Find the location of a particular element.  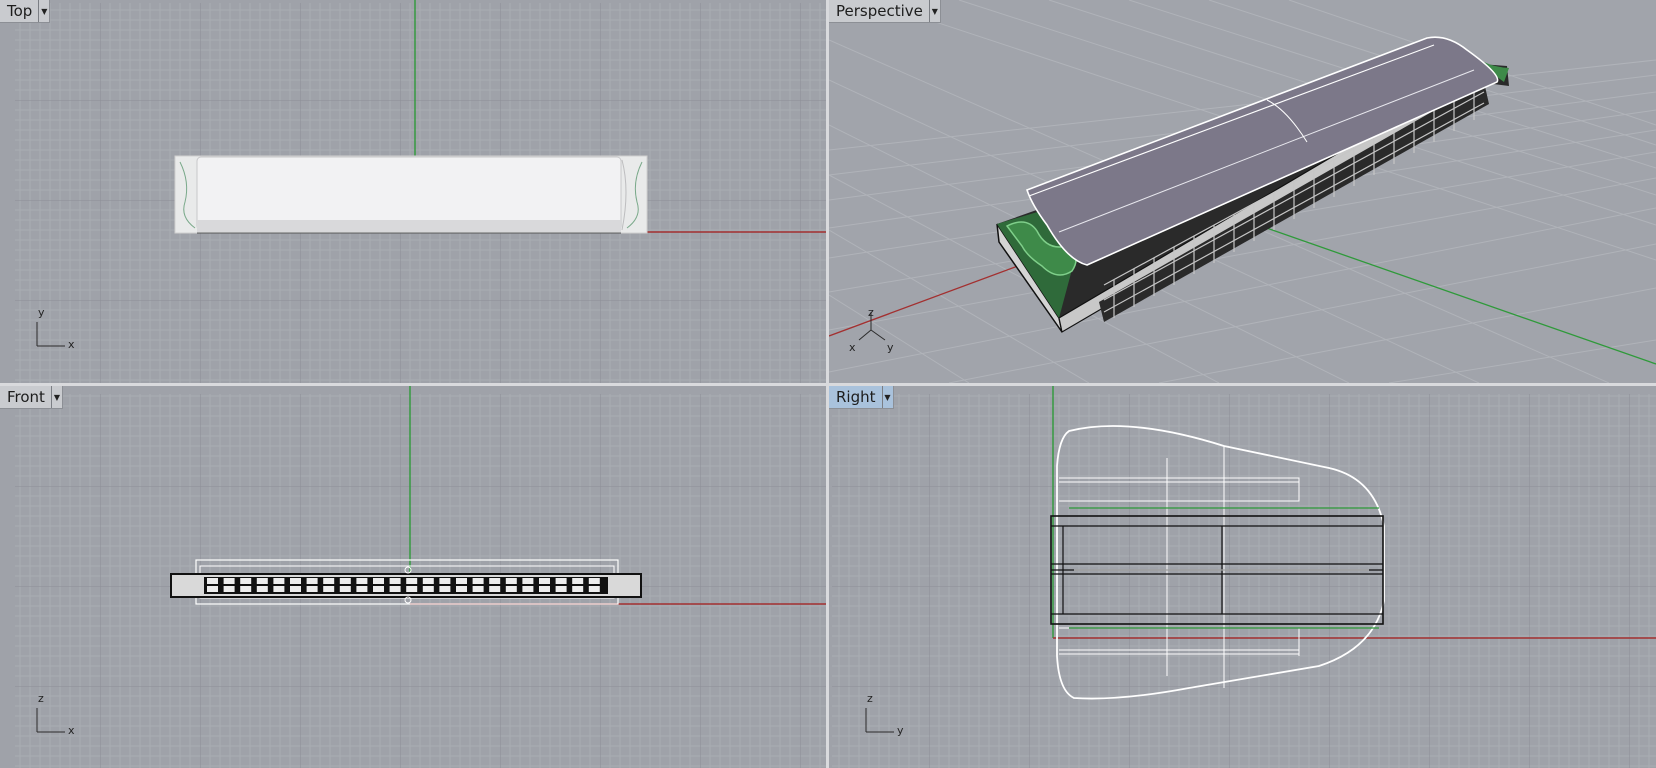

viewport-tab-front: Front ▼ is located at coordinates (31, 397).